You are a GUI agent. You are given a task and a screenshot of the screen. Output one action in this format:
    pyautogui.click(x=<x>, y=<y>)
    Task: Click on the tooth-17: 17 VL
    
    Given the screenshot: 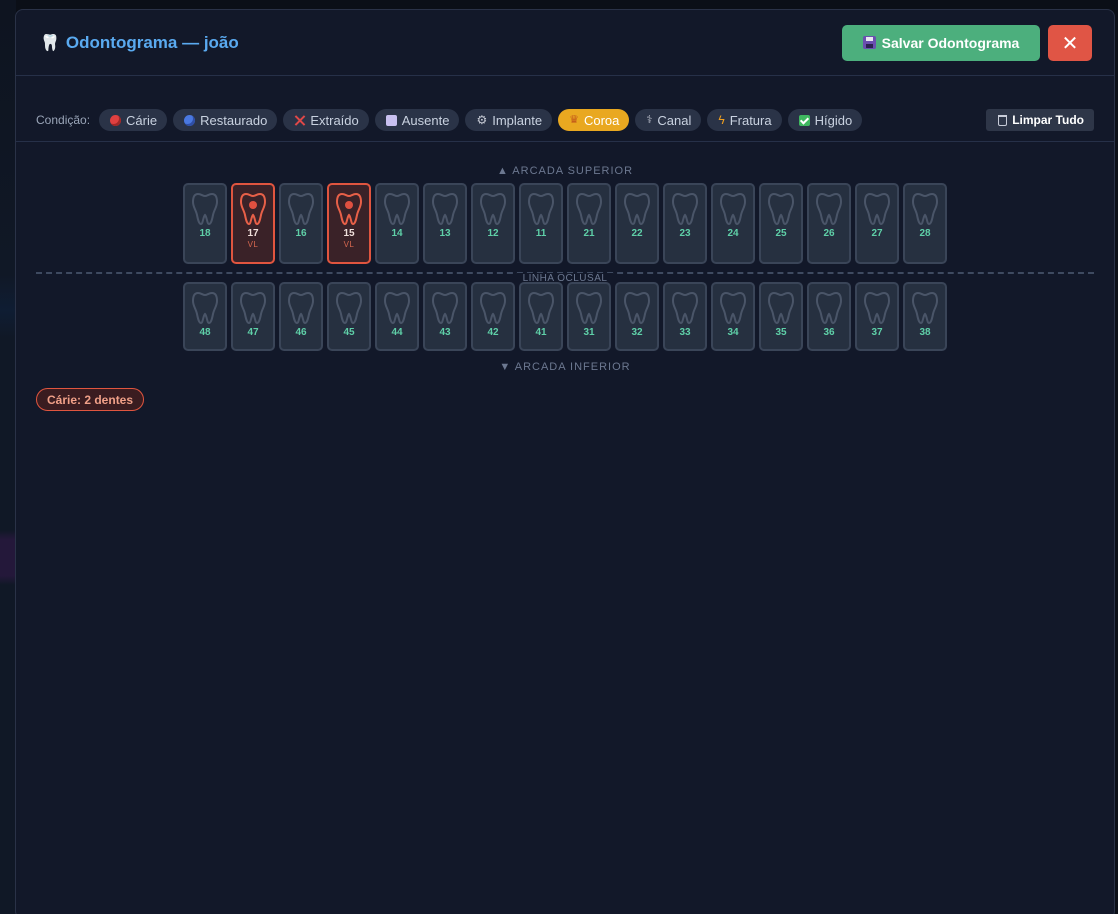 What is the action you would take?
    pyautogui.click(x=253, y=223)
    